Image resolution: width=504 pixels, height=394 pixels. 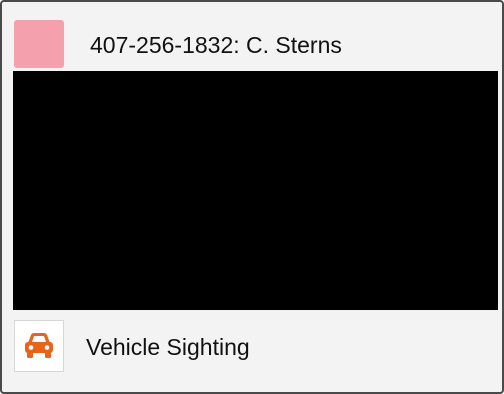 What do you see at coordinates (216, 45) in the screenshot?
I see `card-title: 407-256-1832: C. Sterns` at bounding box center [216, 45].